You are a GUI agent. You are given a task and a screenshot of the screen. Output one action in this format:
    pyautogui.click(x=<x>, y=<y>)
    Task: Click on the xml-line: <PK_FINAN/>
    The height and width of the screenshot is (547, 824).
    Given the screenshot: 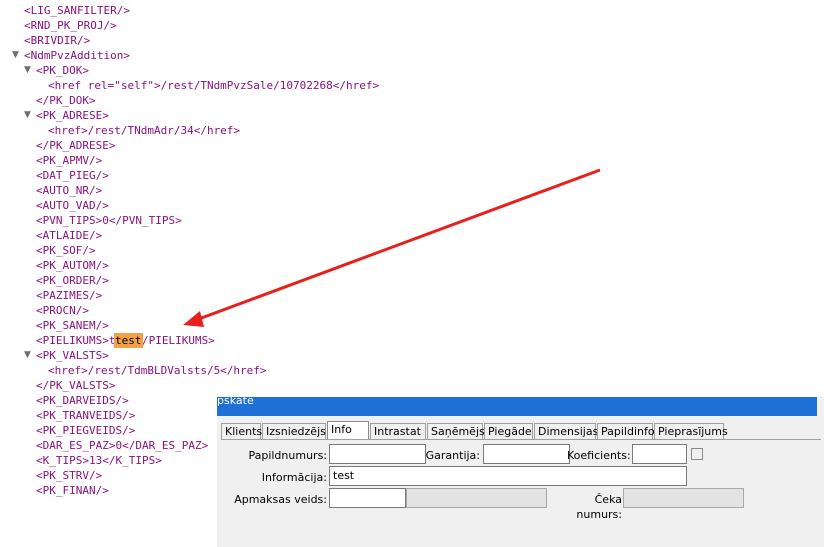 What is the action you would take?
    pyautogui.click(x=72, y=490)
    